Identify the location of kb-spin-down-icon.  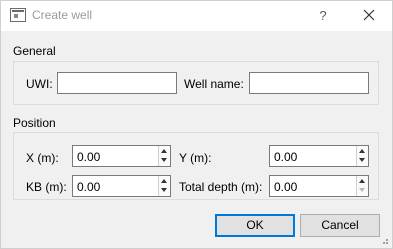
(164, 191).